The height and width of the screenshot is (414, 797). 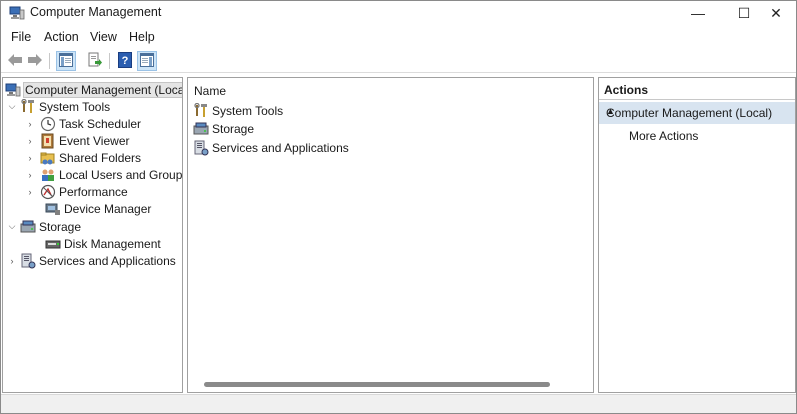 What do you see at coordinates (48, 124) in the screenshot?
I see `task-scheduler-icon` at bounding box center [48, 124].